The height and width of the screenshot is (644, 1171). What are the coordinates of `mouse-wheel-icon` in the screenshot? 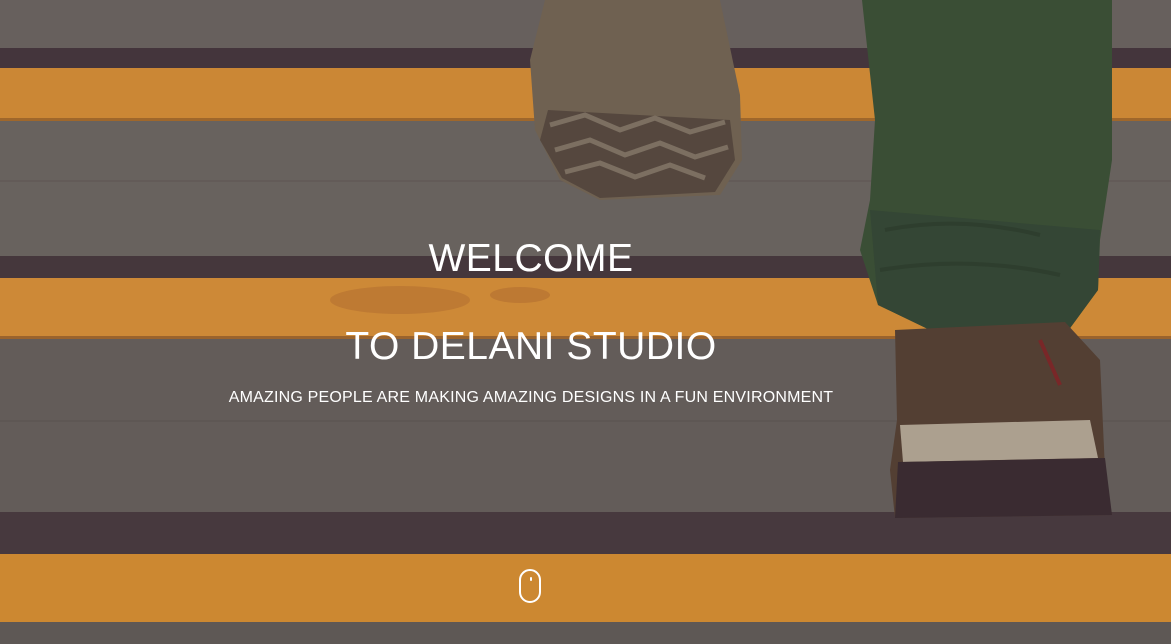 It's located at (531, 579).